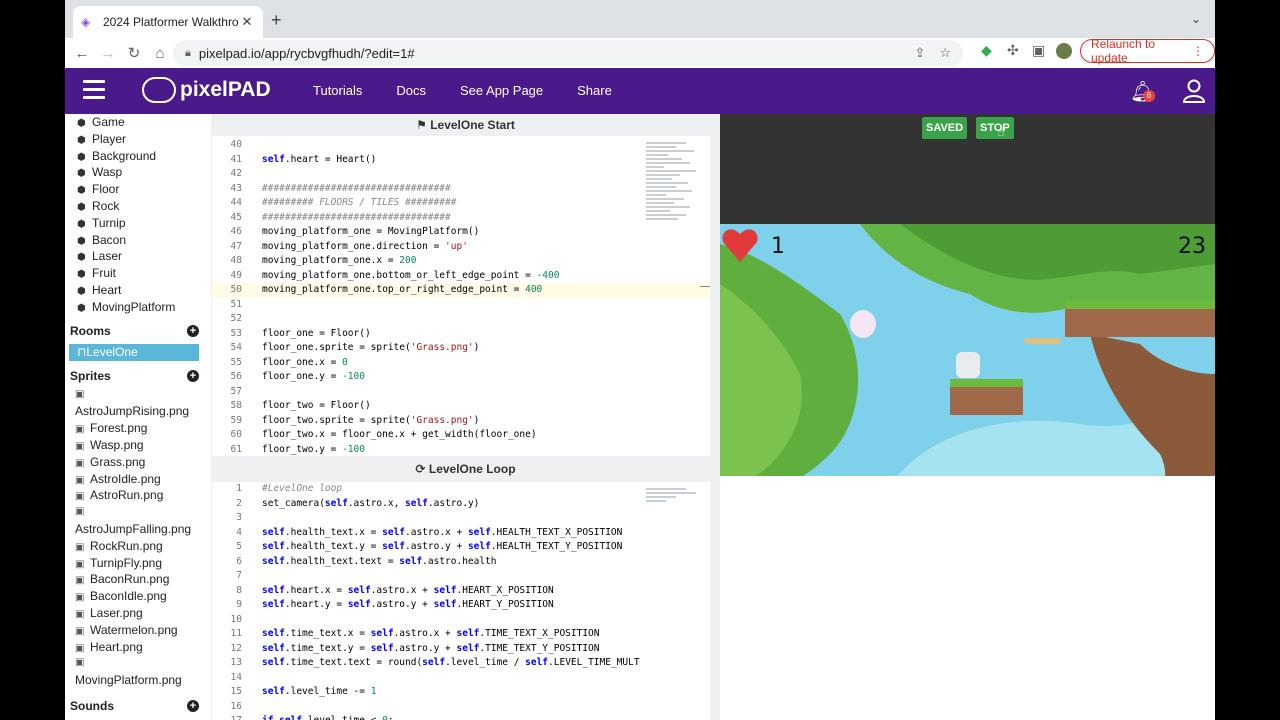 This screenshot has width=1280, height=720. Describe the element at coordinates (461, 406) in the screenshot. I see `code-line: 58 floor_two = Floor()` at that location.